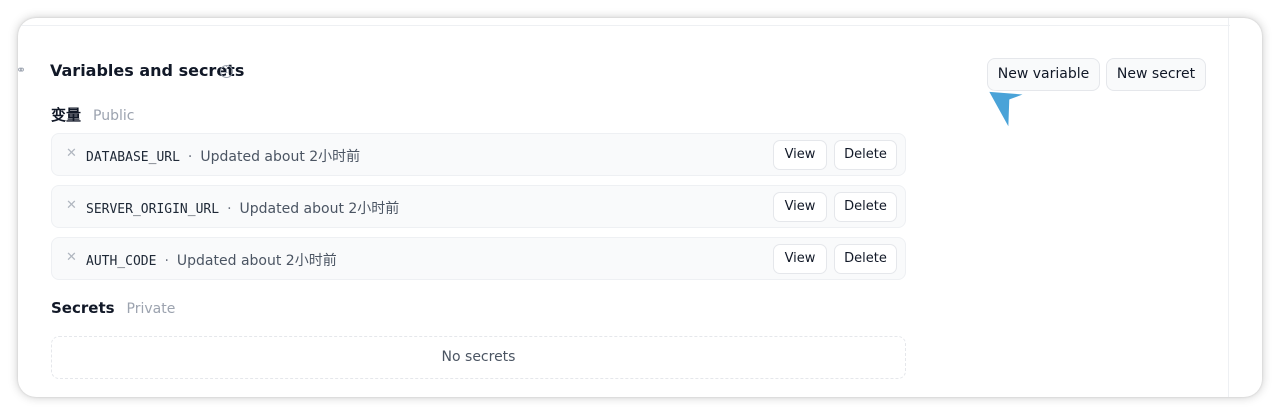  I want to click on variable-info: AUTH_CODE · Updated about 2小时前, so click(211, 260).